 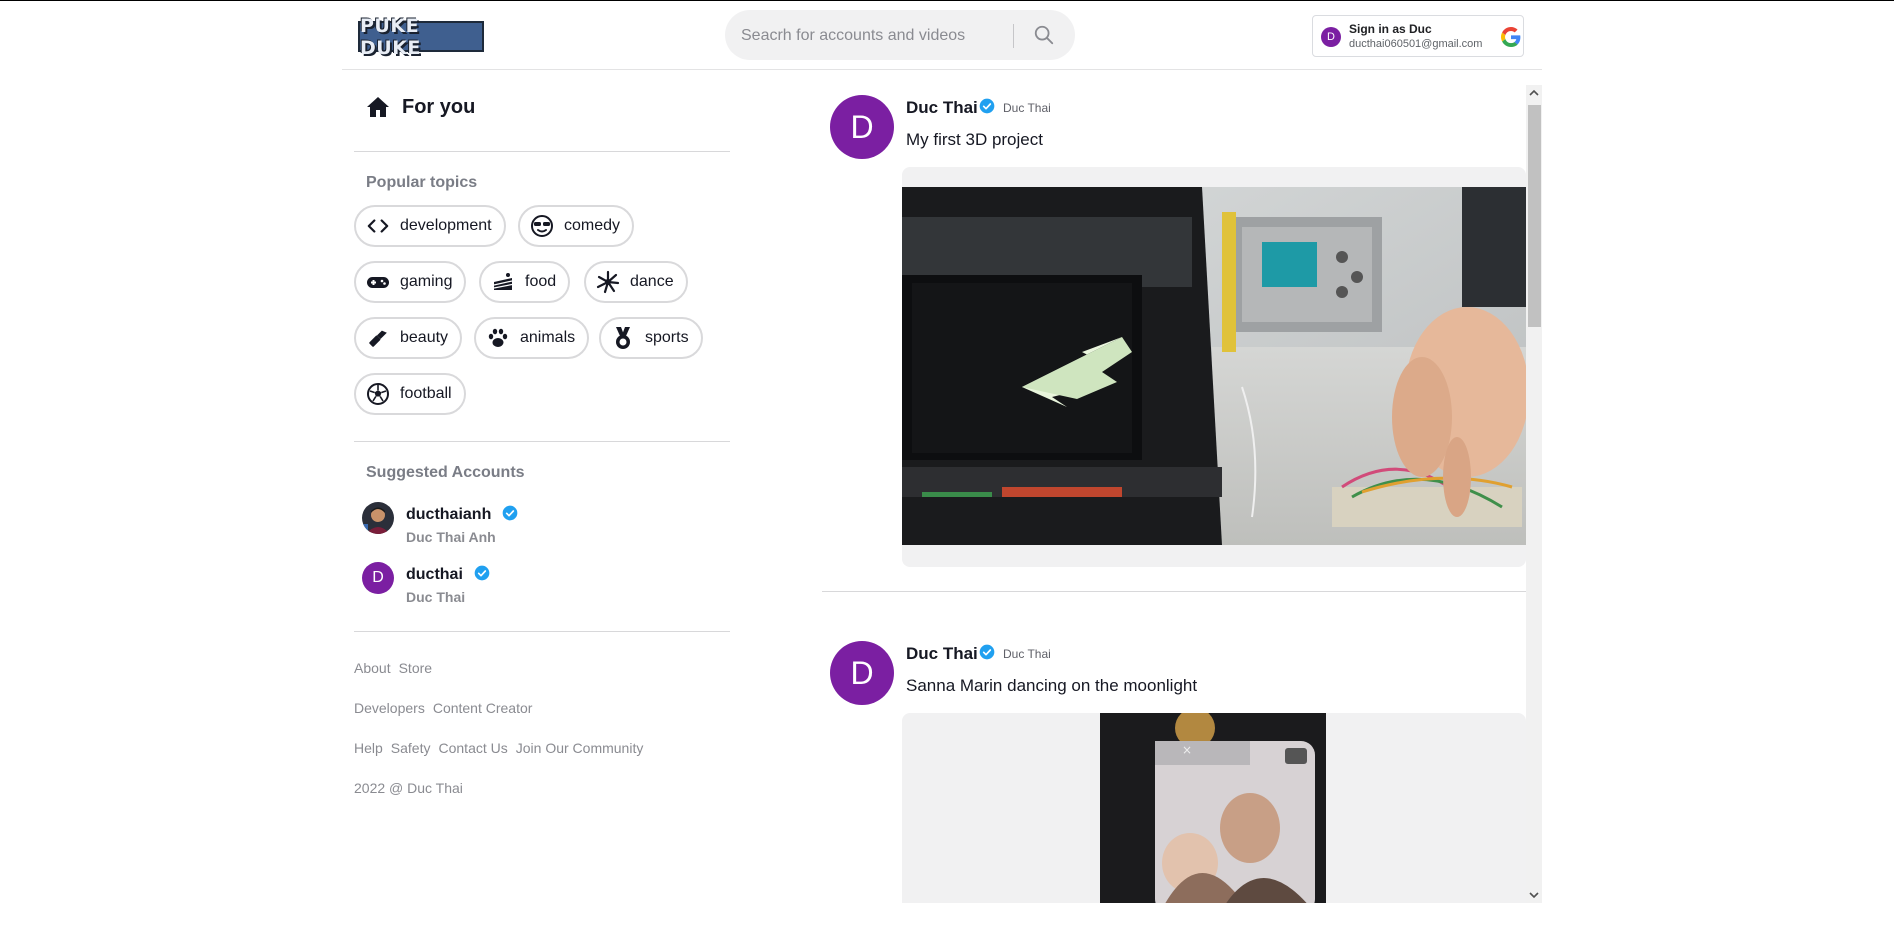 What do you see at coordinates (378, 394) in the screenshot?
I see `soccer-ball-icon` at bounding box center [378, 394].